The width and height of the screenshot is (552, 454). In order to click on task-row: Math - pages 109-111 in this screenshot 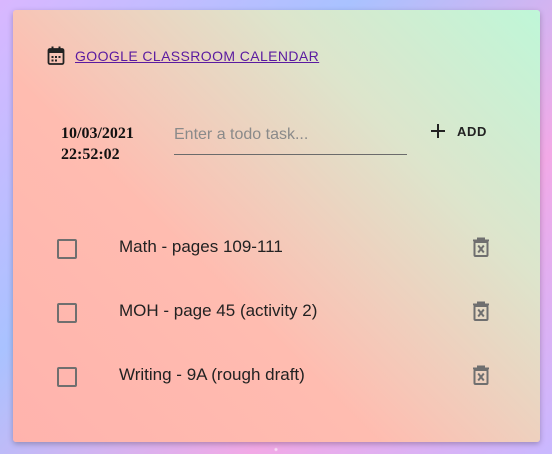, I will do `click(276, 249)`.